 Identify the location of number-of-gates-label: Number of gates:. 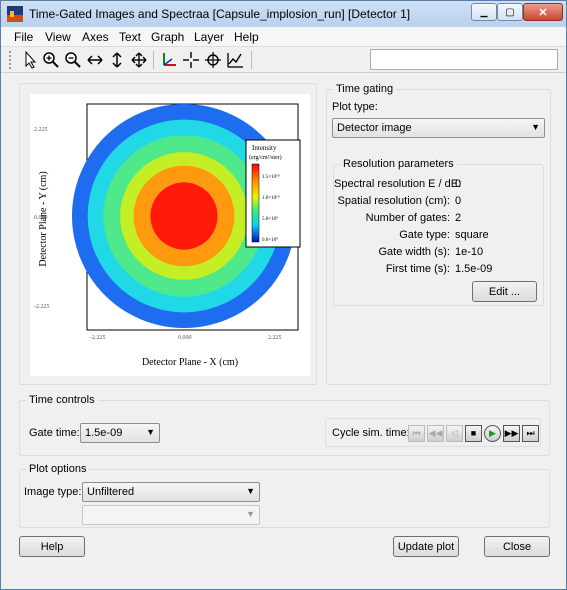
(407, 218).